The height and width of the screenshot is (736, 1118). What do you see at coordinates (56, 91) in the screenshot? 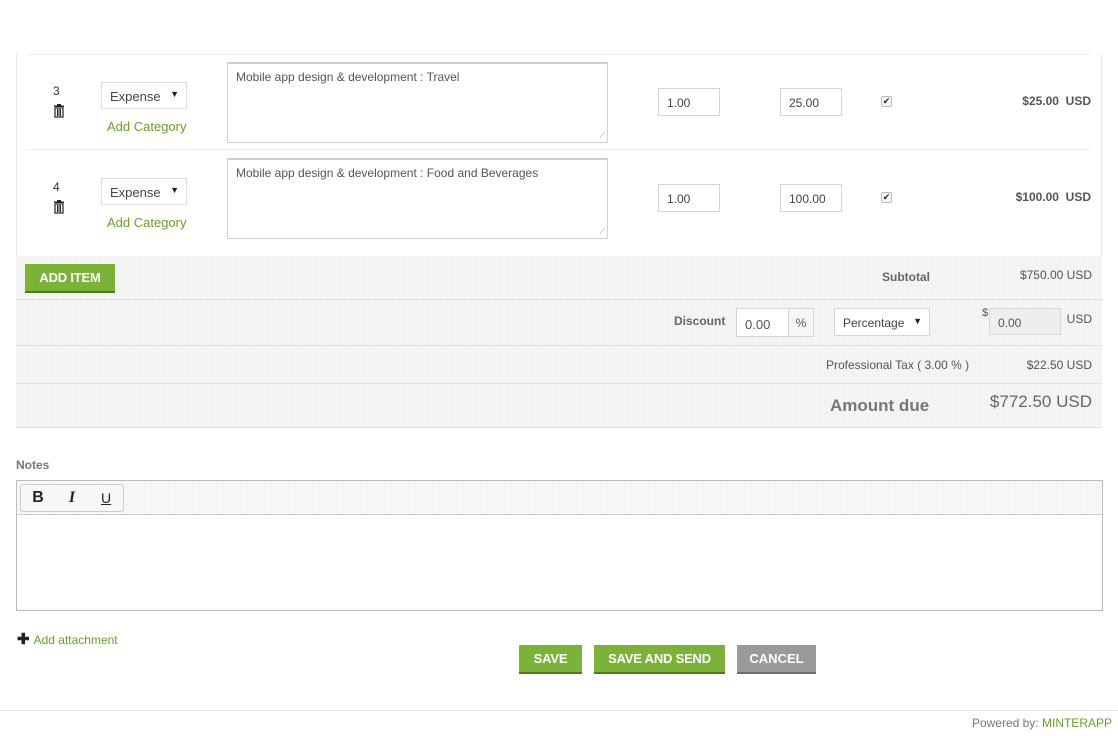
I see `item-number: 3` at bounding box center [56, 91].